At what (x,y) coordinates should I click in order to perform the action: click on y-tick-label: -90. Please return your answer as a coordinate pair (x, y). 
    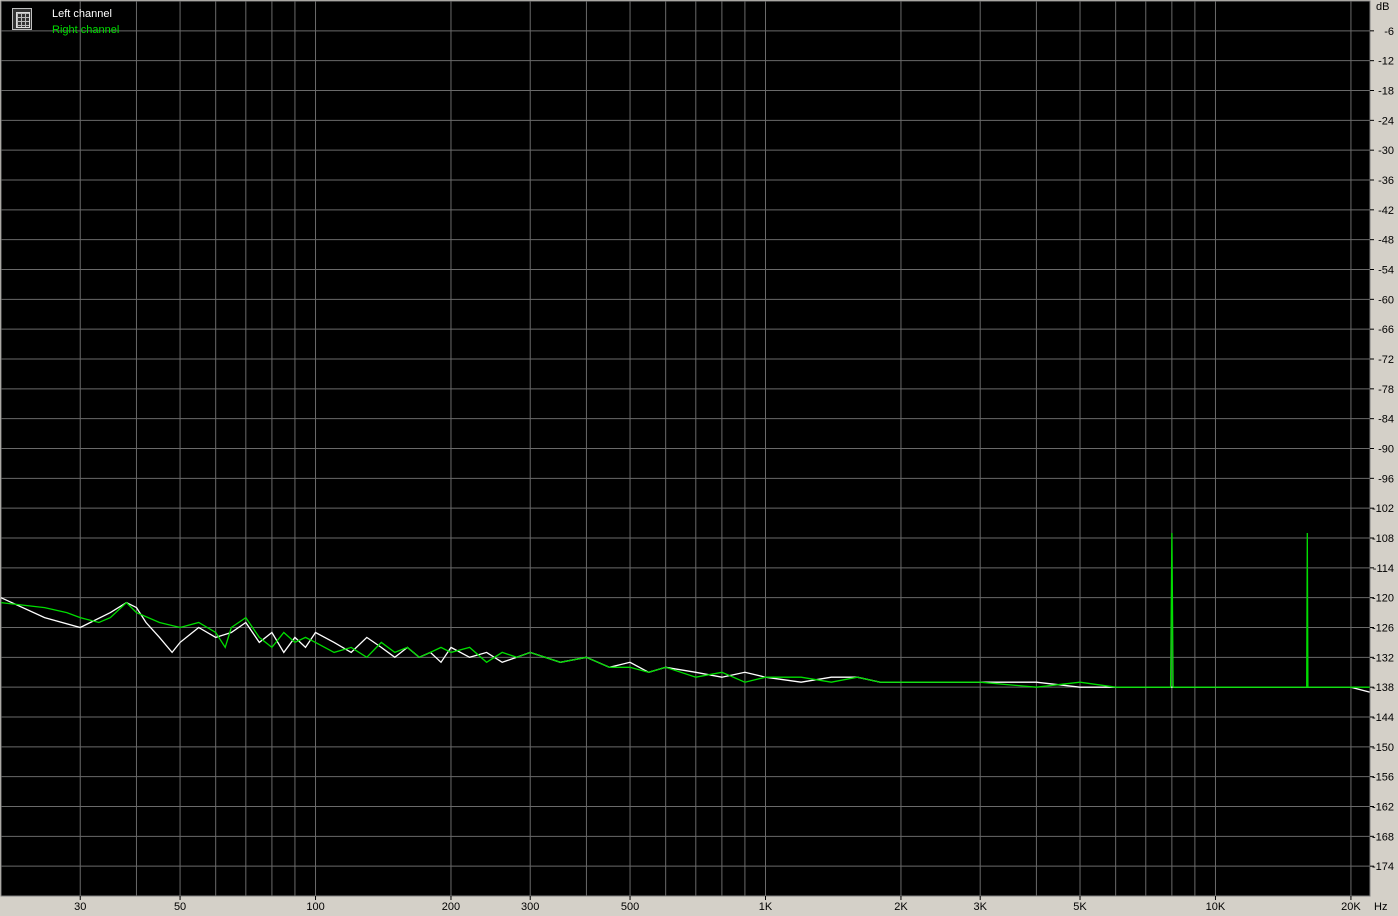
    Looking at the image, I should click on (1386, 450).